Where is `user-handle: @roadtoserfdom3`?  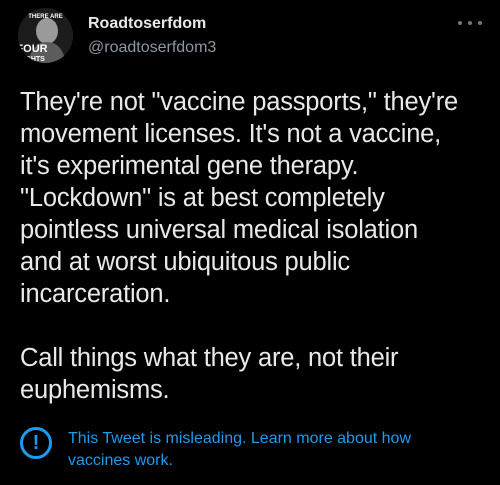
user-handle: @roadtoserfdom3 is located at coordinates (152, 48).